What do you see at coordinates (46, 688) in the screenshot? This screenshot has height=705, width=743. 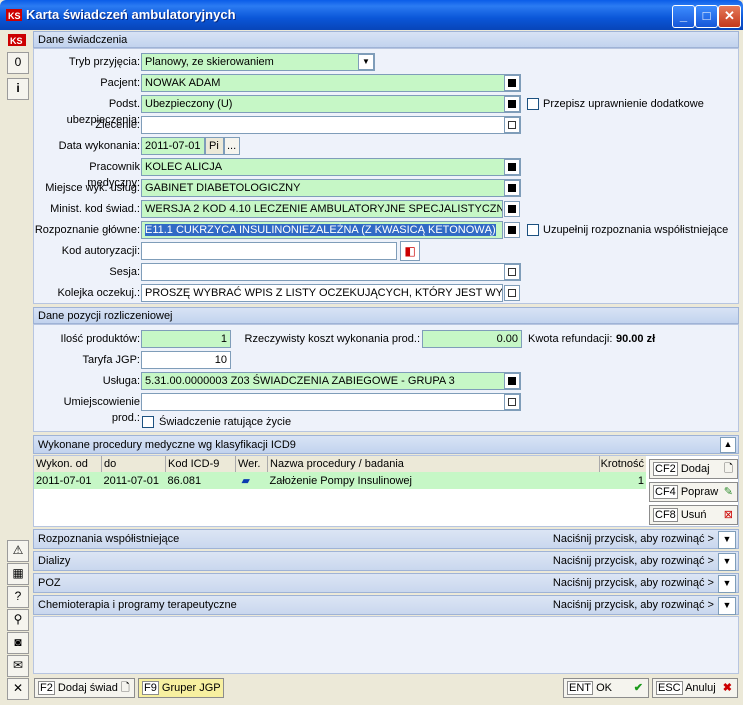 I see `f2-key: F2` at bounding box center [46, 688].